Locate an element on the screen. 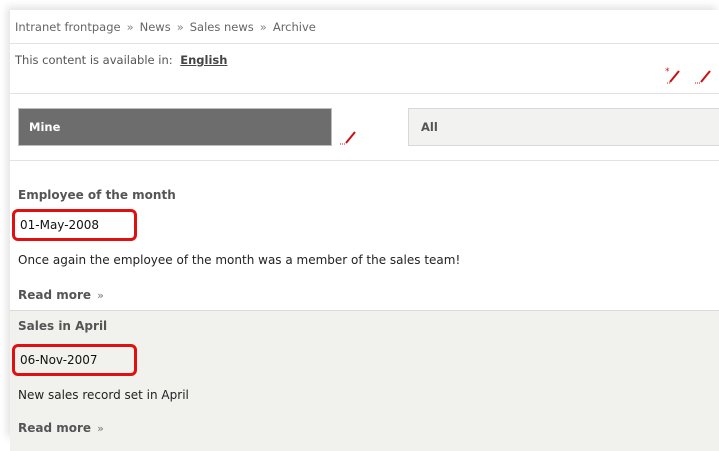 This screenshot has height=451, width=719. news-date: 01-May-2008 is located at coordinates (60, 225).